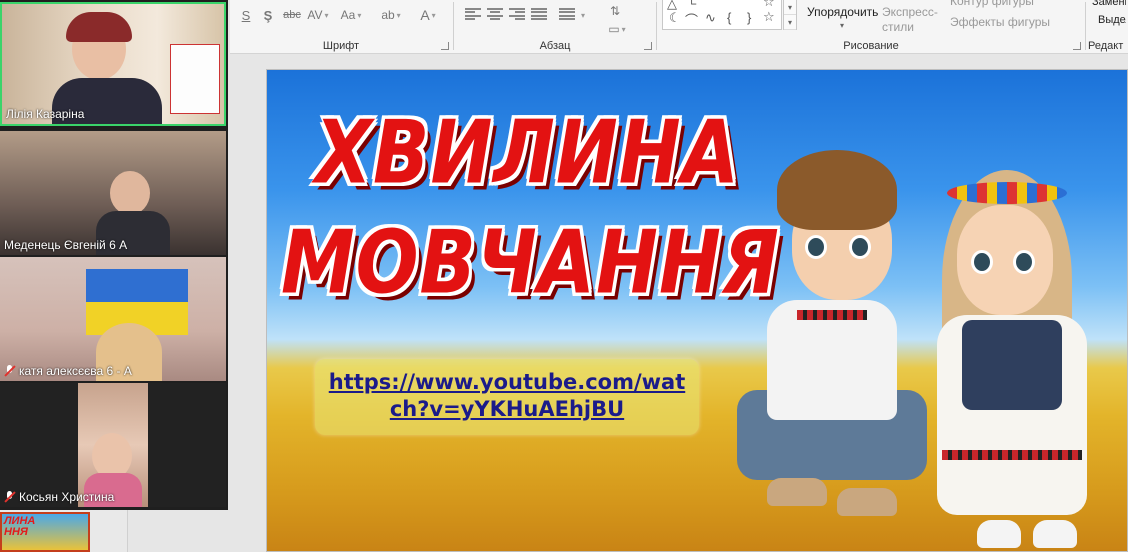  What do you see at coordinates (527, 153) in the screenshot?
I see `slide-title-line1: ХВИЛИНА` at bounding box center [527, 153].